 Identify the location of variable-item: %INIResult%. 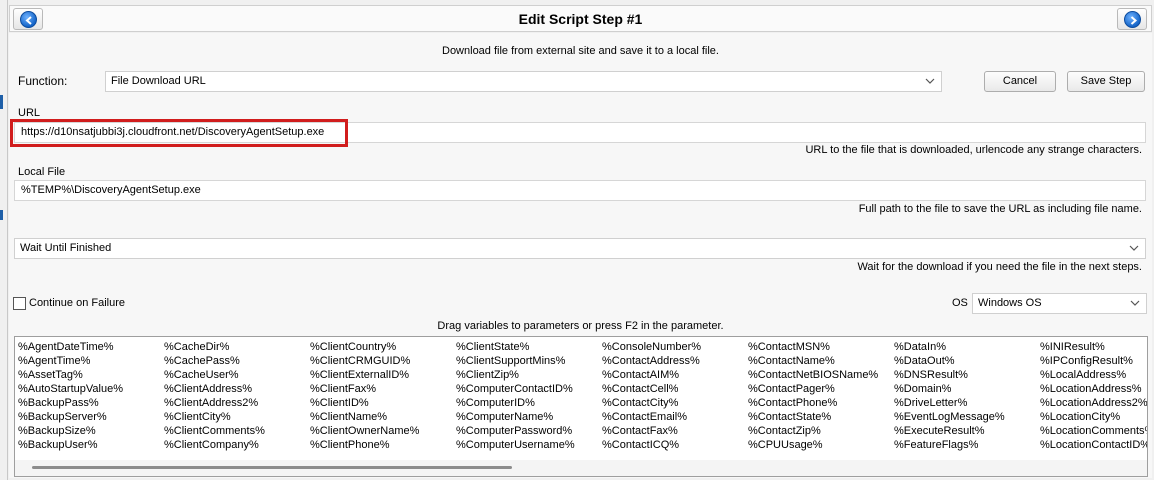
(1093, 347).